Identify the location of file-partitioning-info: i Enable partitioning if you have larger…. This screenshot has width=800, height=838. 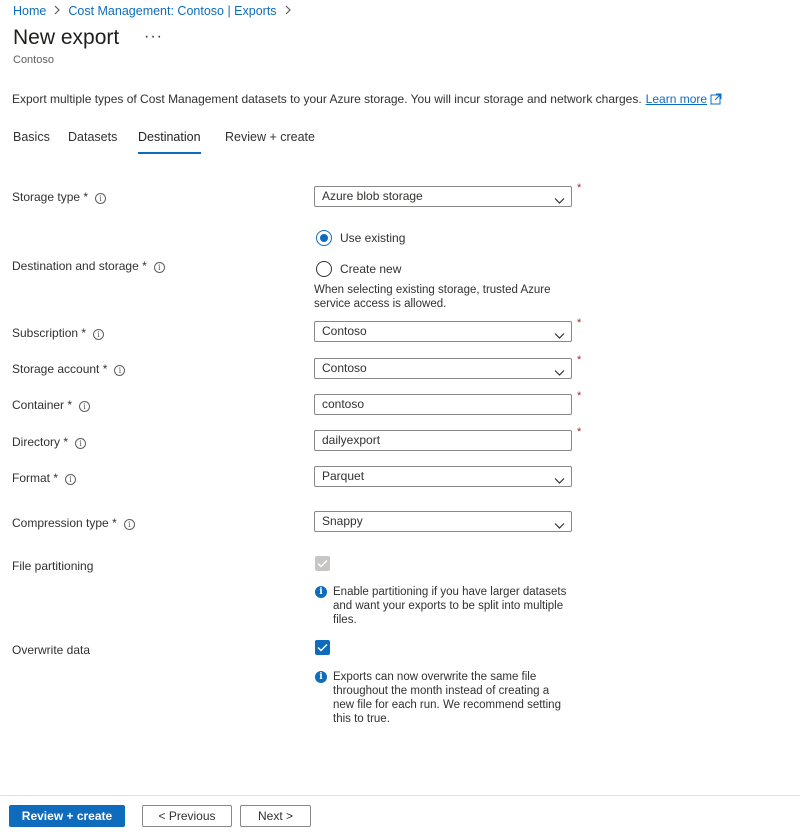
(442, 606).